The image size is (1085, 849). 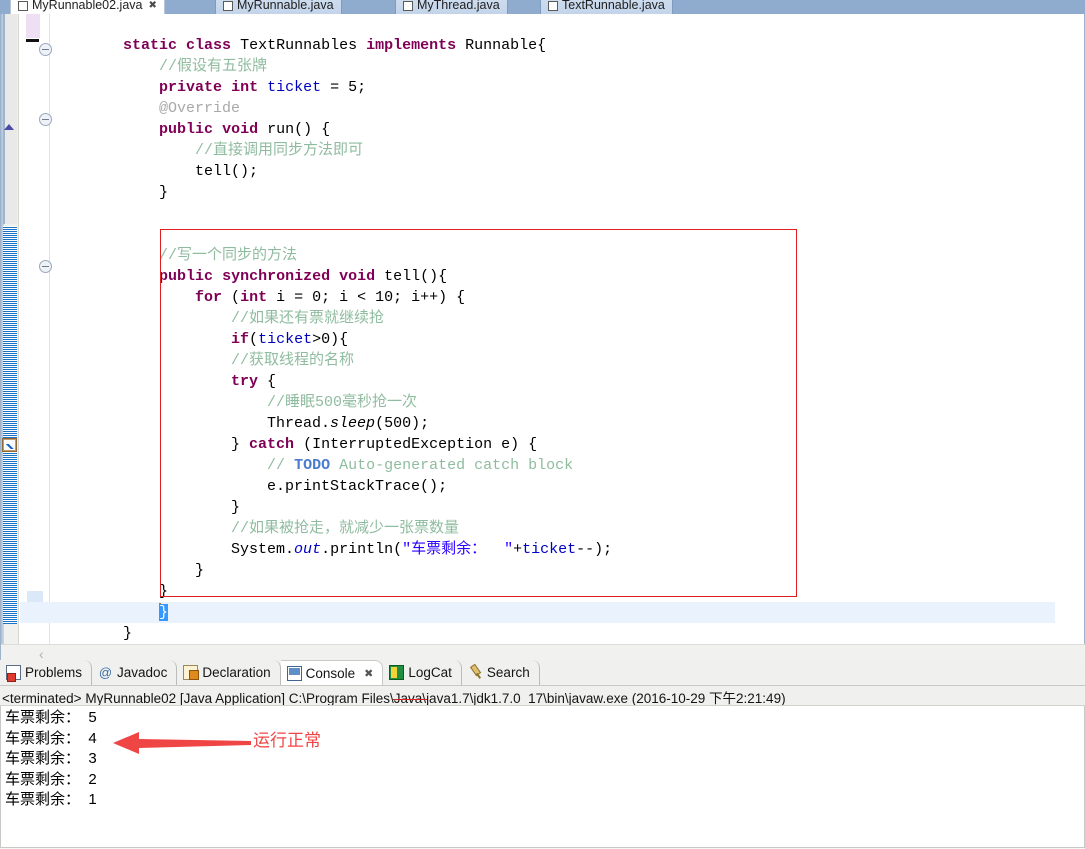 I want to click on editor-tab-myrunnable02-java: MyRunnable02.java ✖, so click(x=87, y=7).